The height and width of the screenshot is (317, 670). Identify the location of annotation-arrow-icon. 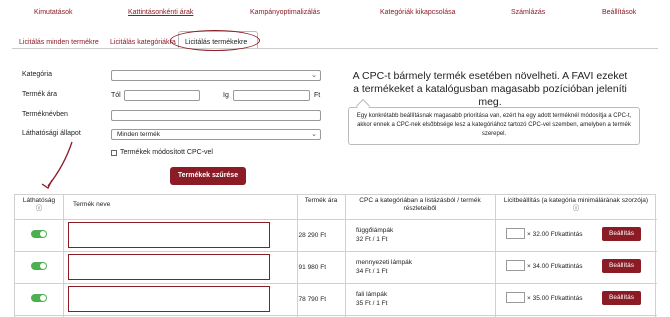
(57, 165).